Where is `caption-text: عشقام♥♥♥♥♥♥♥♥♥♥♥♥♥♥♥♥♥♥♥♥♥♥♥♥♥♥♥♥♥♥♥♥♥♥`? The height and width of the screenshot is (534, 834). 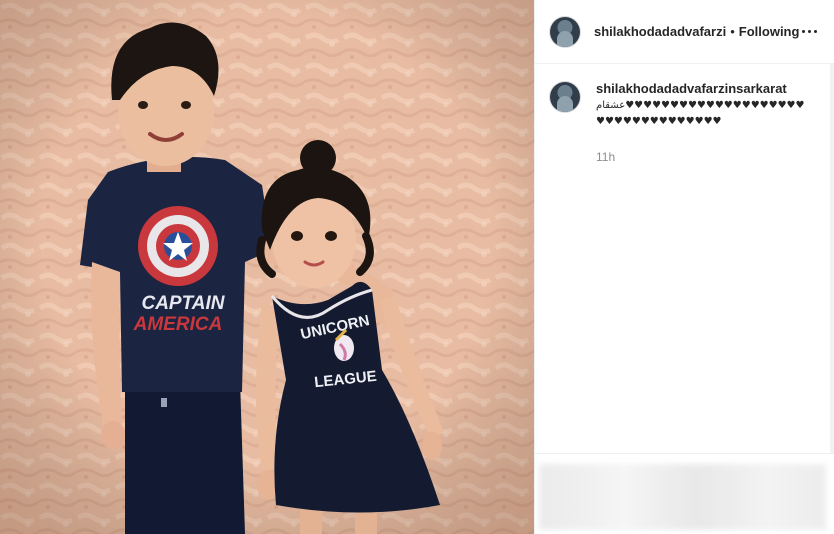 caption-text: عشقام♥♥♥♥♥♥♥♥♥♥♥♥♥♥♥♥♥♥♥♥♥♥♥♥♥♥♥♥♥♥♥♥♥♥ is located at coordinates (700, 113).